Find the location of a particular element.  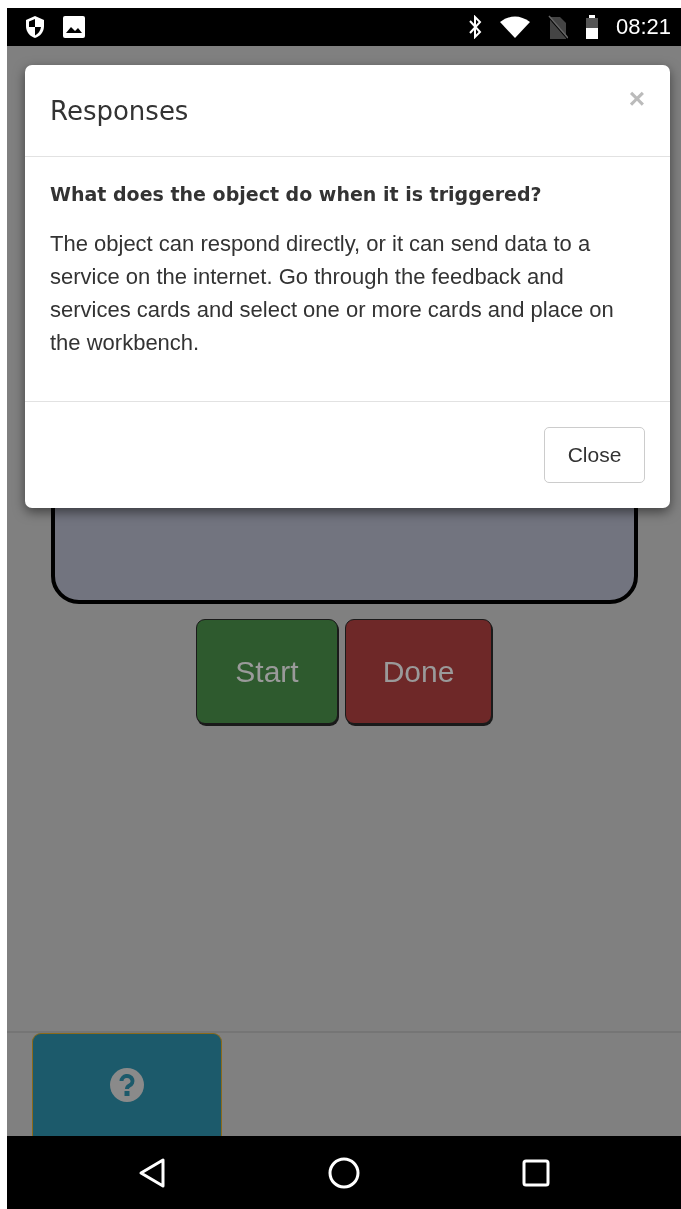

start-button: Start is located at coordinates (267, 671).